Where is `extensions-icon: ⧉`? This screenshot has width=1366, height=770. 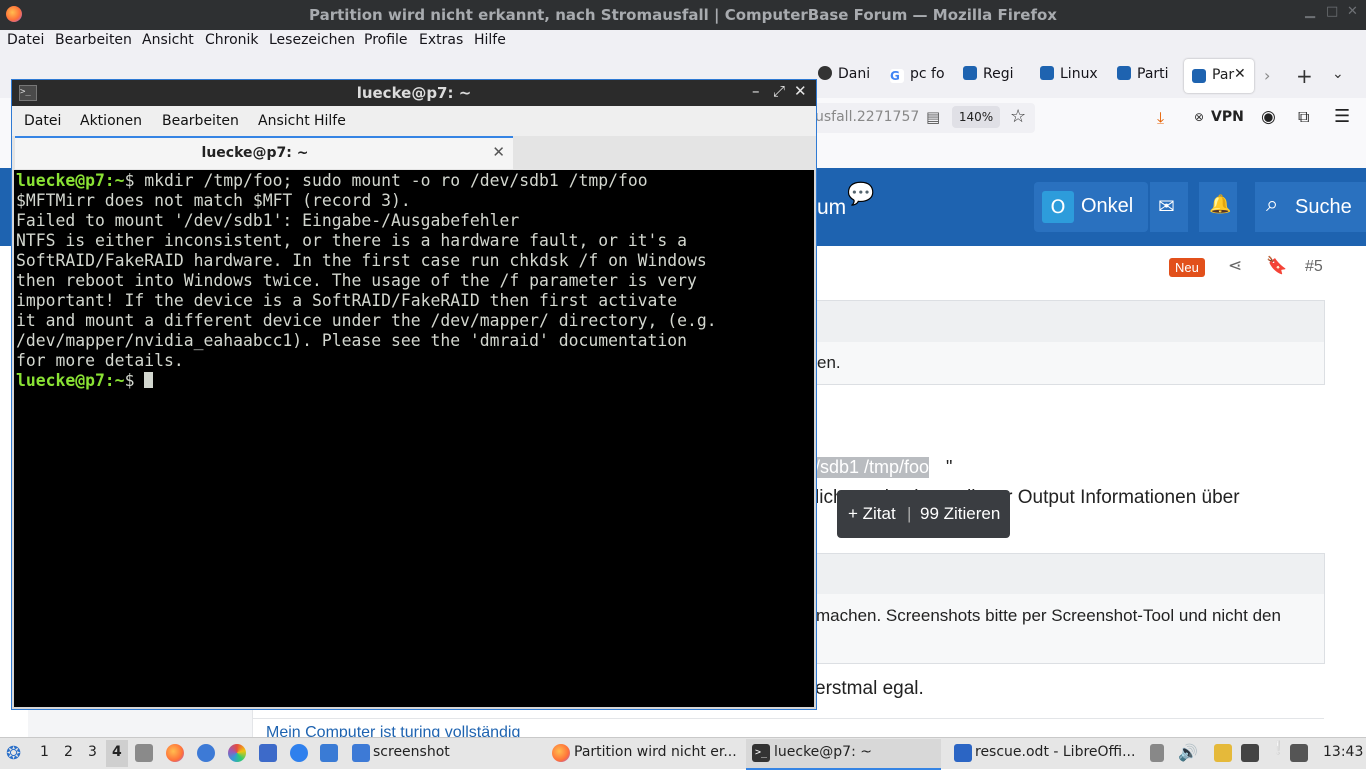 extensions-icon: ⧉ is located at coordinates (1303, 117).